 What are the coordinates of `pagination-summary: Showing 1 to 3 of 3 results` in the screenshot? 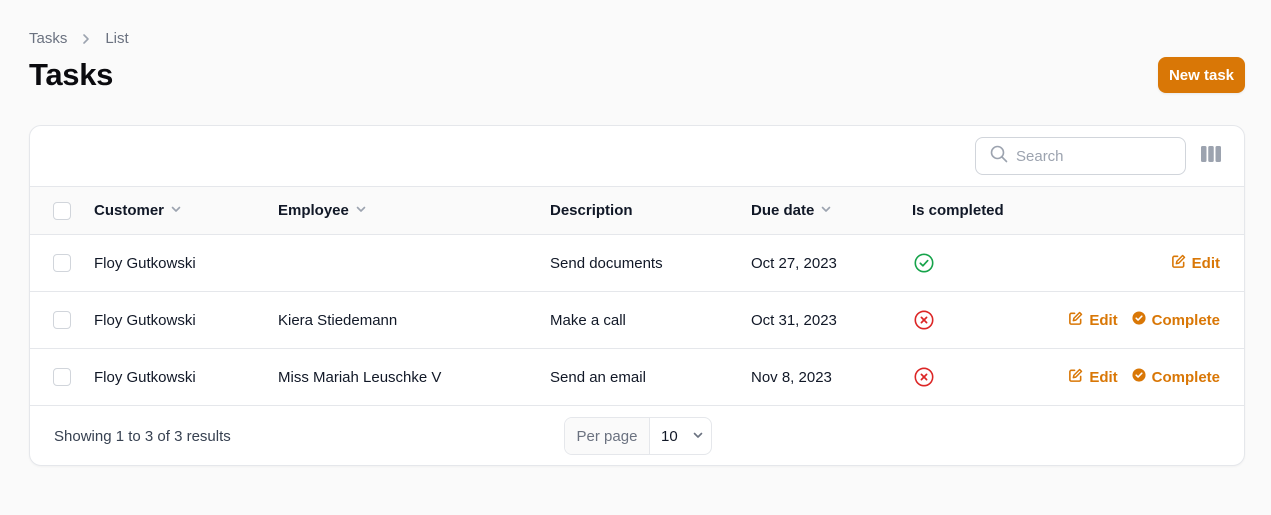 It's located at (142, 436).